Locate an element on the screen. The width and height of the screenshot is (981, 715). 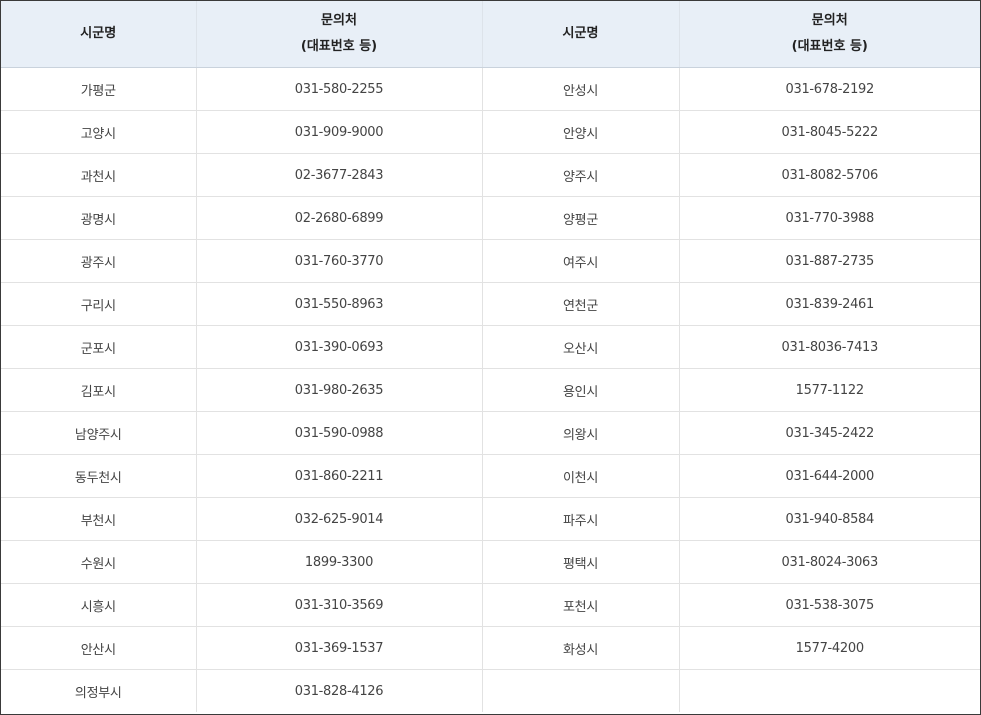
phone-cell: 031-538-3075 is located at coordinates (829, 605).